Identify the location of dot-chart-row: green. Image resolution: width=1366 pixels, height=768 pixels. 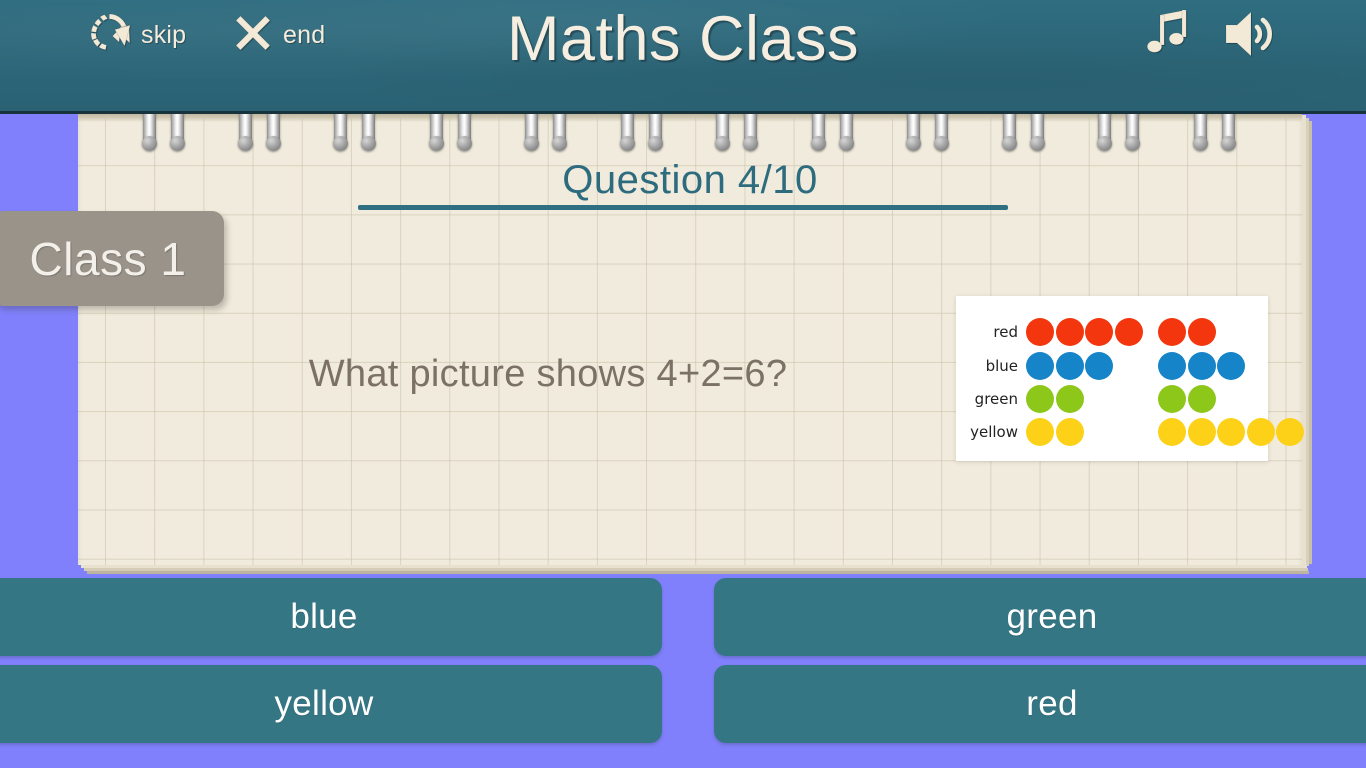
(1112, 399).